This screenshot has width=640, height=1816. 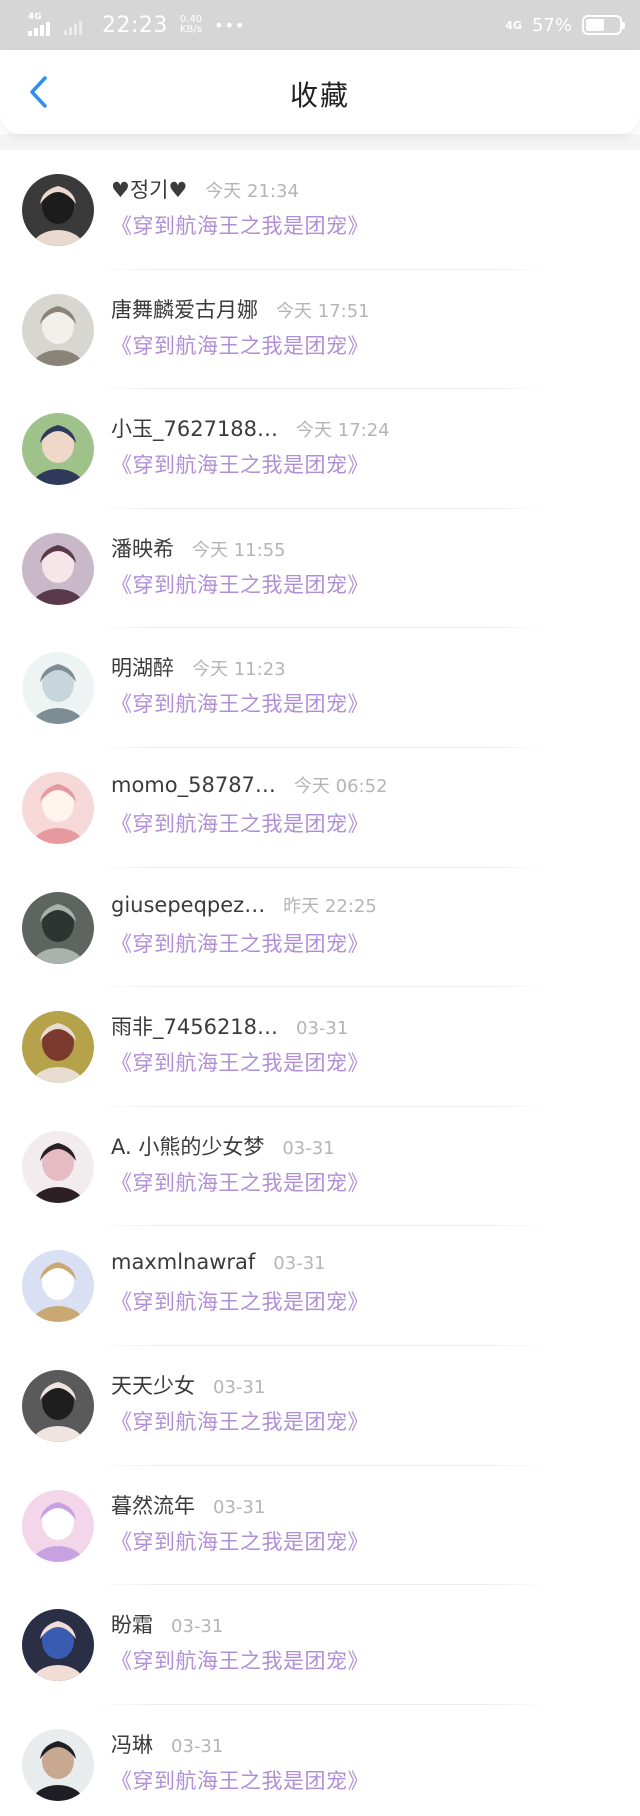 I want to click on header-separator, so click(x=320, y=142).